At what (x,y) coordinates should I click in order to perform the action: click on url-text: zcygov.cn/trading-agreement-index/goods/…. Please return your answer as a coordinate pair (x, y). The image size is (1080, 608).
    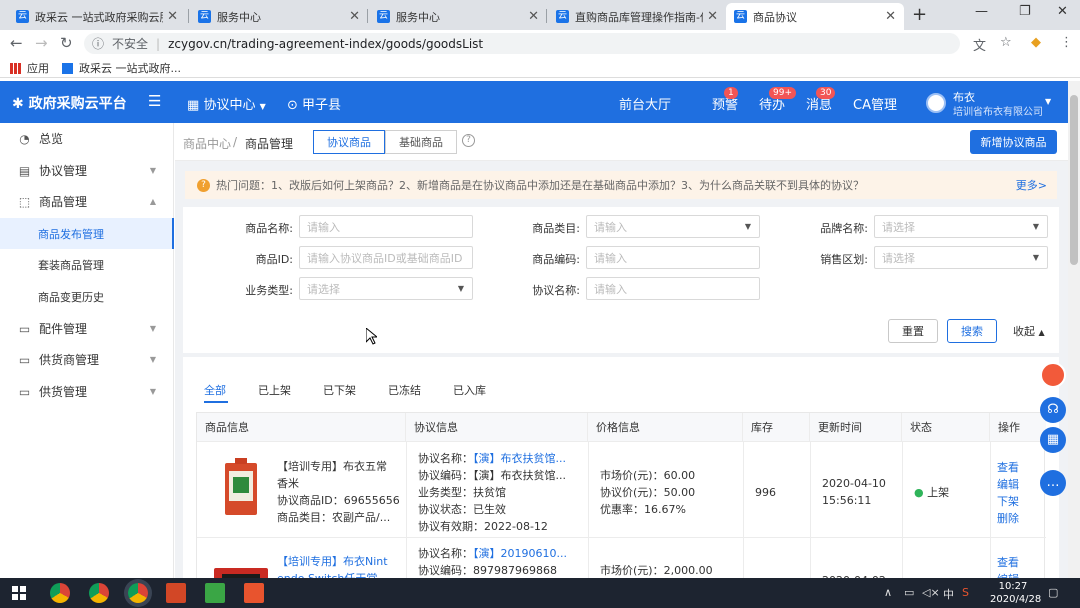
    Looking at the image, I should click on (325, 44).